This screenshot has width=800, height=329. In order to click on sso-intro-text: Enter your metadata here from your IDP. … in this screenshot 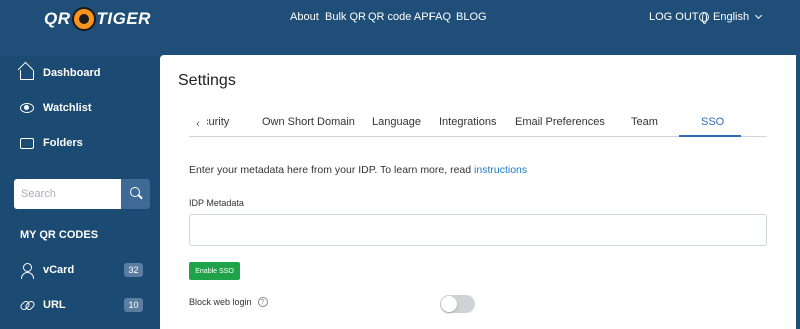, I will do `click(358, 170)`.